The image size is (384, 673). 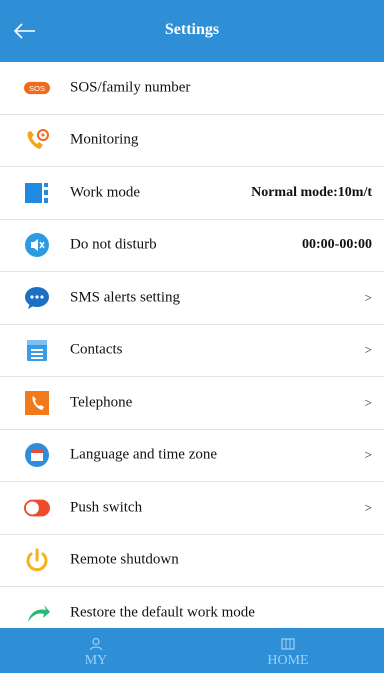 I want to click on setting-label: Telephone, so click(x=101, y=402).